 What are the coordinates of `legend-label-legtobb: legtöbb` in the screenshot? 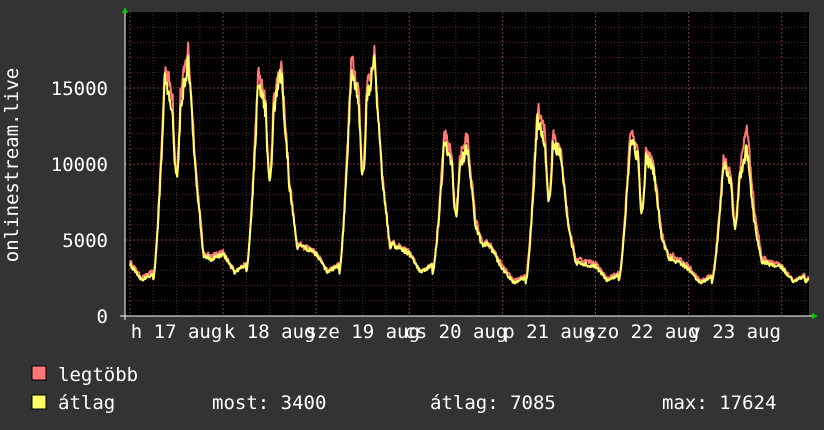 It's located at (98, 375).